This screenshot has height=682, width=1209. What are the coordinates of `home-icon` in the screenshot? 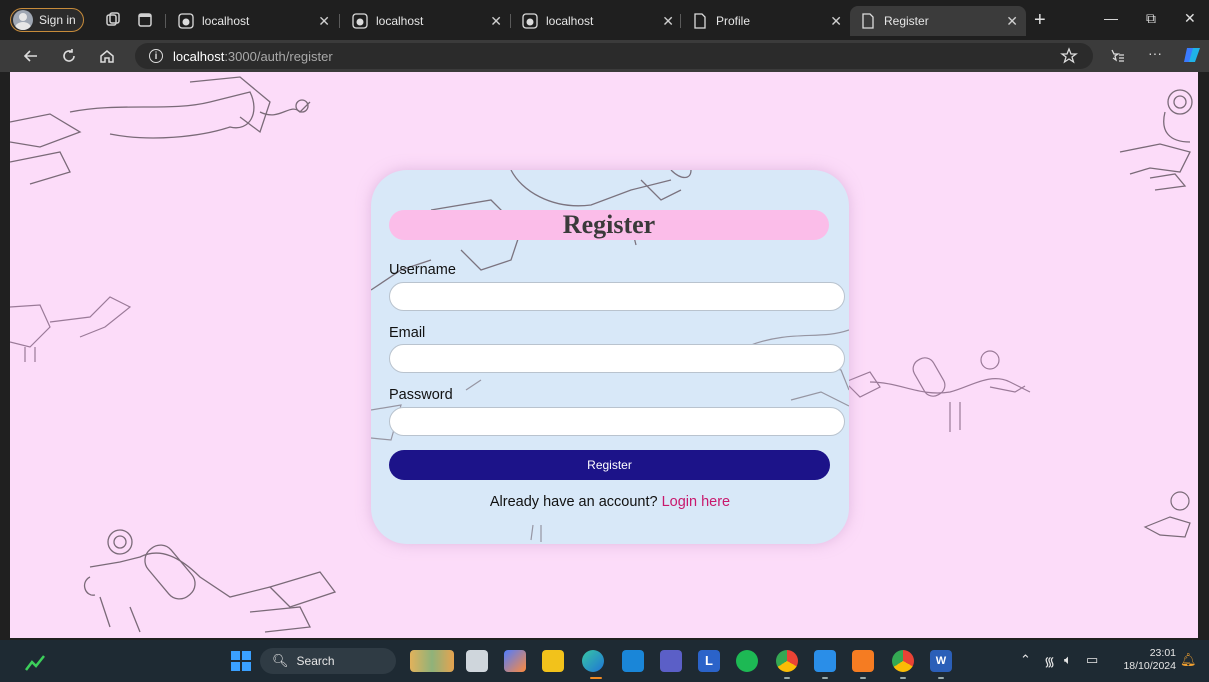 It's located at (107, 56).